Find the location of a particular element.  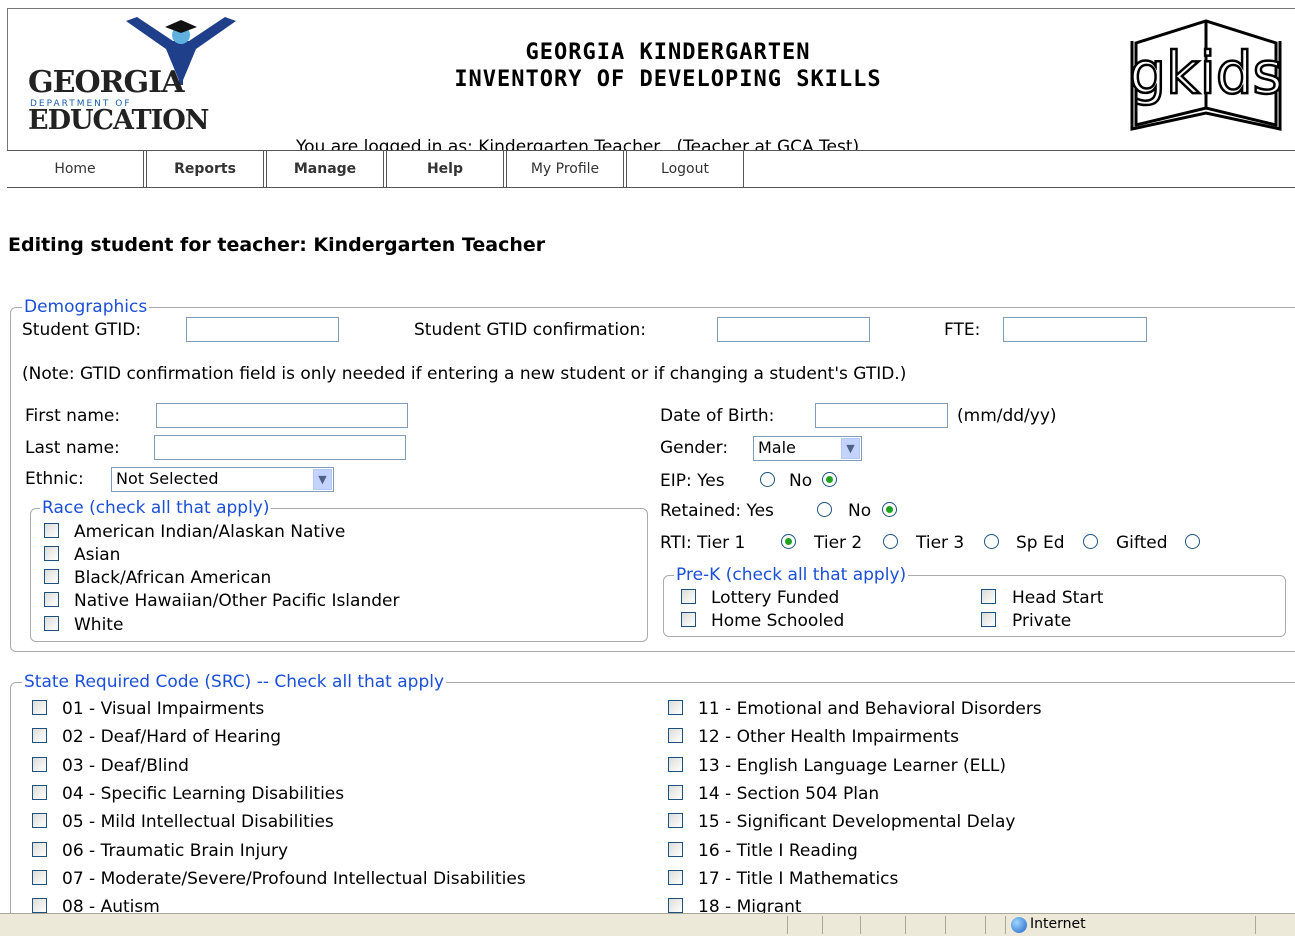

rti-tier3-label: Tier 3 is located at coordinates (940, 543).